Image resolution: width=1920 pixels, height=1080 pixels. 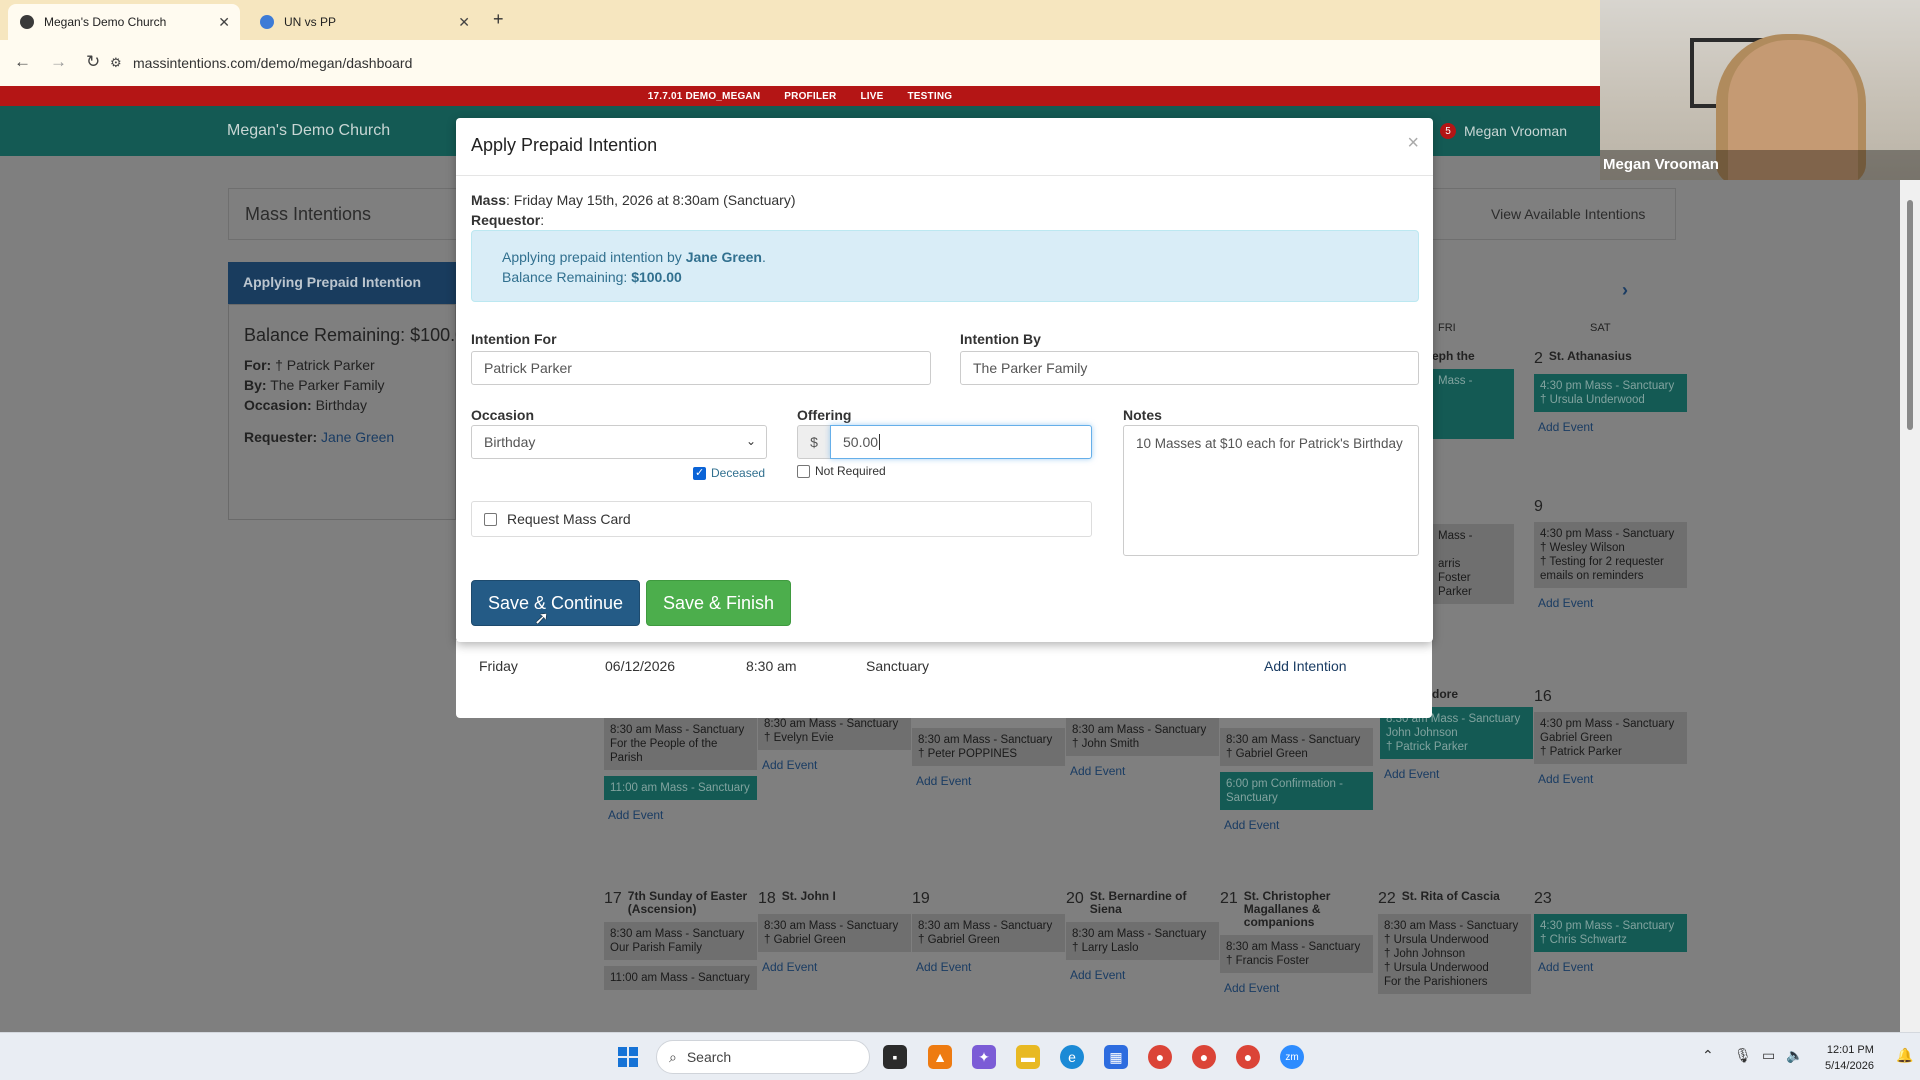 I want to click on calendar-day: eph the Mass -, so click(x=1473, y=394).